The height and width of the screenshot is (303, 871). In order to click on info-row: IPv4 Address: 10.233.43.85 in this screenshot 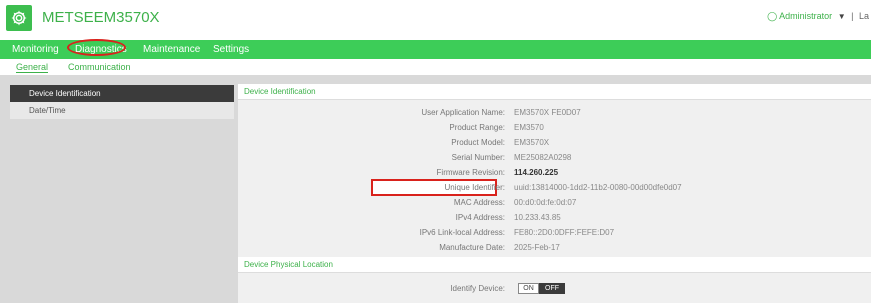, I will do `click(554, 220)`.